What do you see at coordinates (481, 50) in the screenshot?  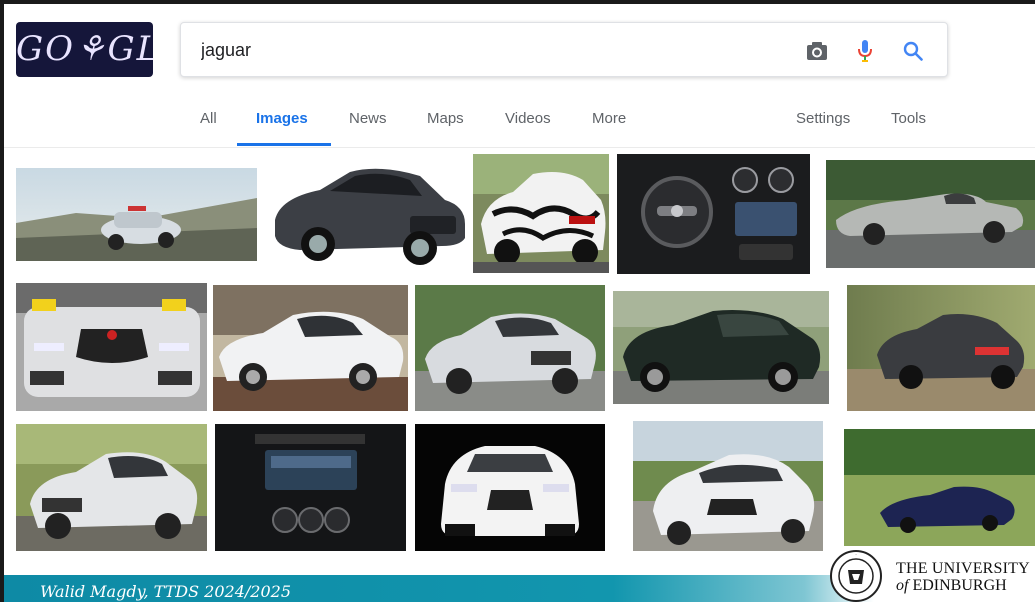 I see `search-input` at bounding box center [481, 50].